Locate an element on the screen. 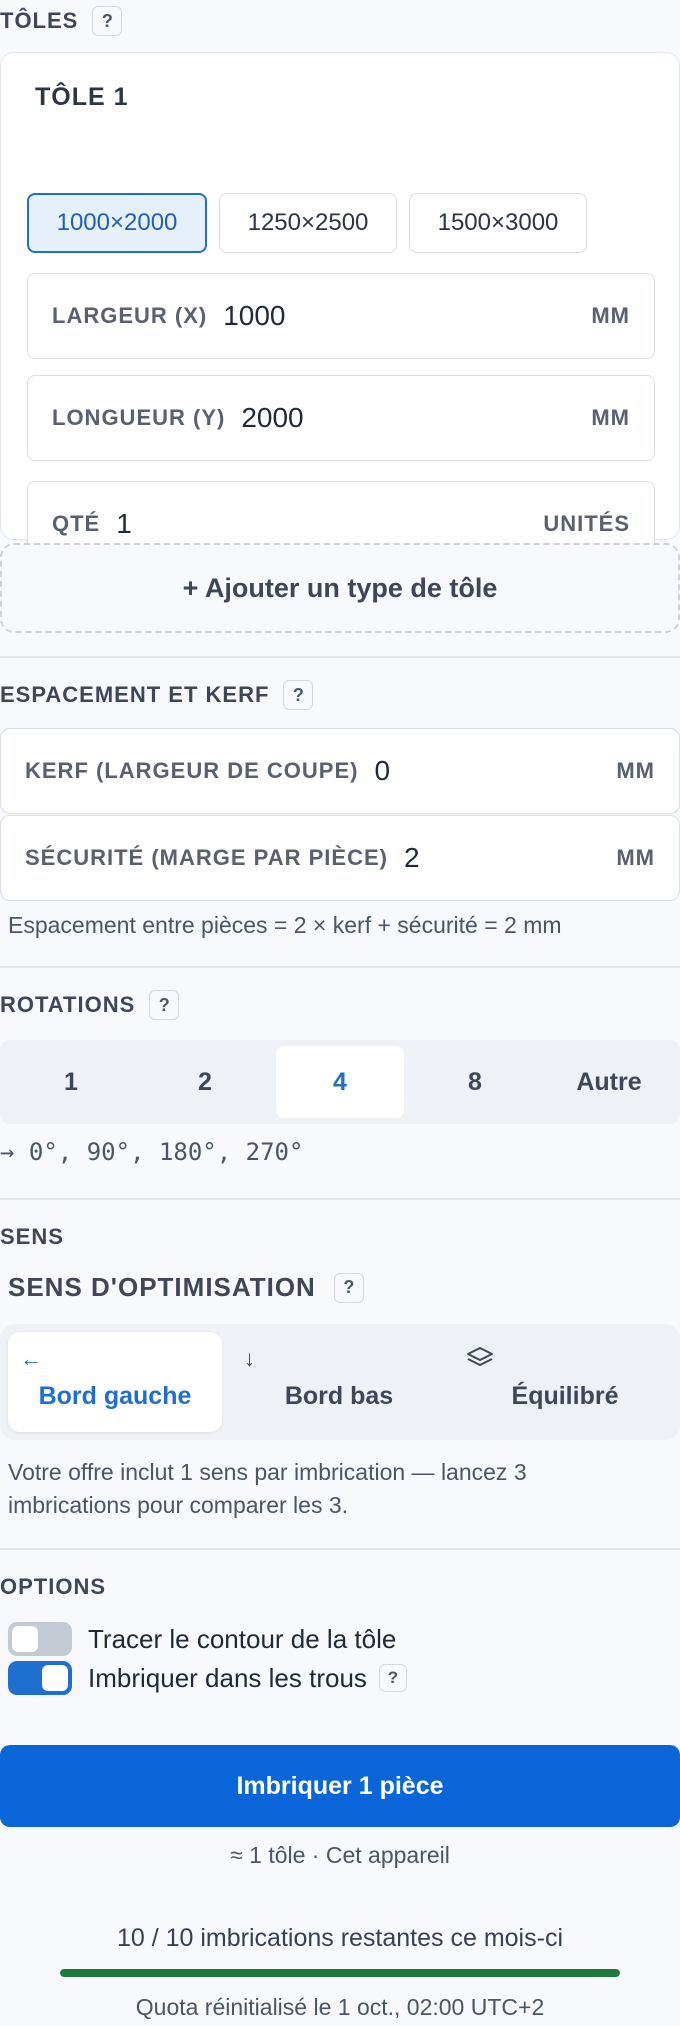  safety-input: 2 is located at coordinates (510, 858).